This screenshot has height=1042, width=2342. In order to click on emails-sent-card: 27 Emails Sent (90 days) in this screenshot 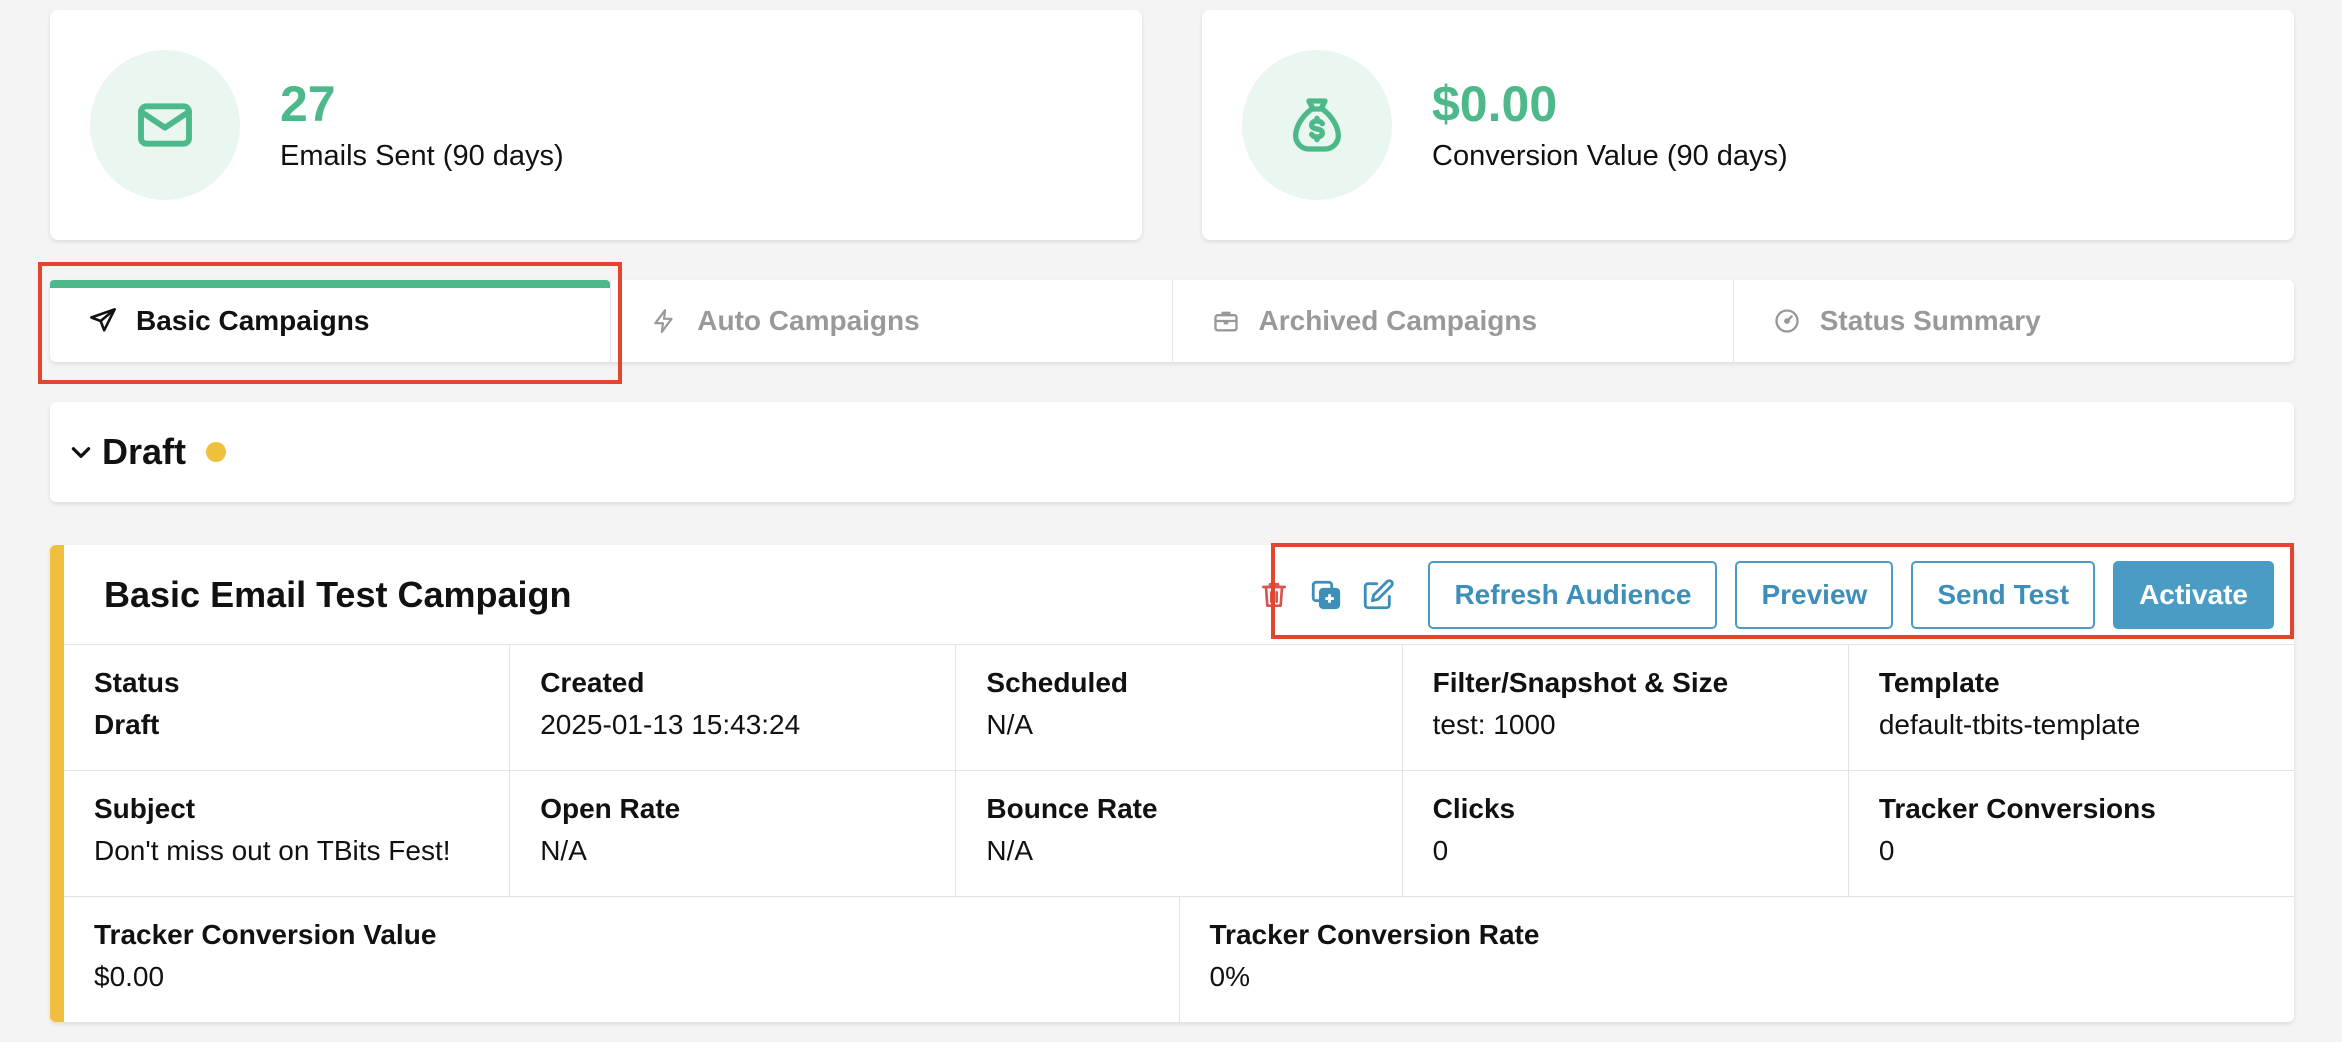, I will do `click(596, 125)`.